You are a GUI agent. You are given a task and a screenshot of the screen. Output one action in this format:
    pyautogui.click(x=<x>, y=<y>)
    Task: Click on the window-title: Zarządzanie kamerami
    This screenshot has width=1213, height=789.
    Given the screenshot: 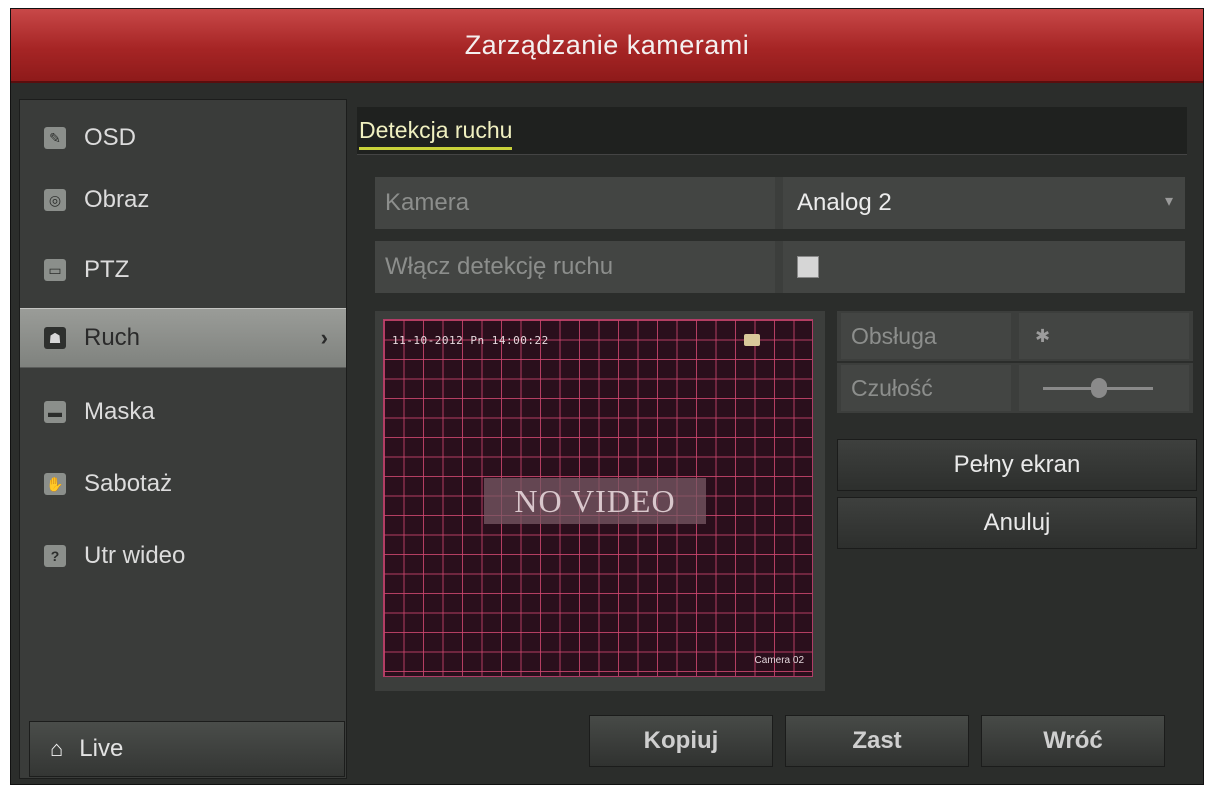 What is the action you would take?
    pyautogui.click(x=607, y=44)
    